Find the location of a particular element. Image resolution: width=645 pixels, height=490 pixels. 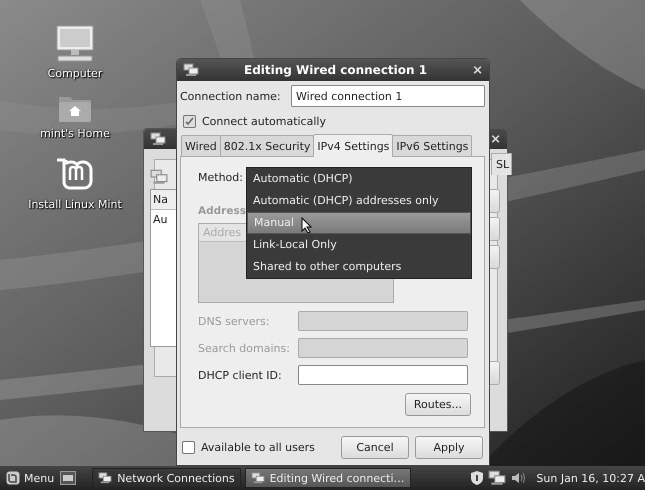

field-label: Method: is located at coordinates (220, 177).